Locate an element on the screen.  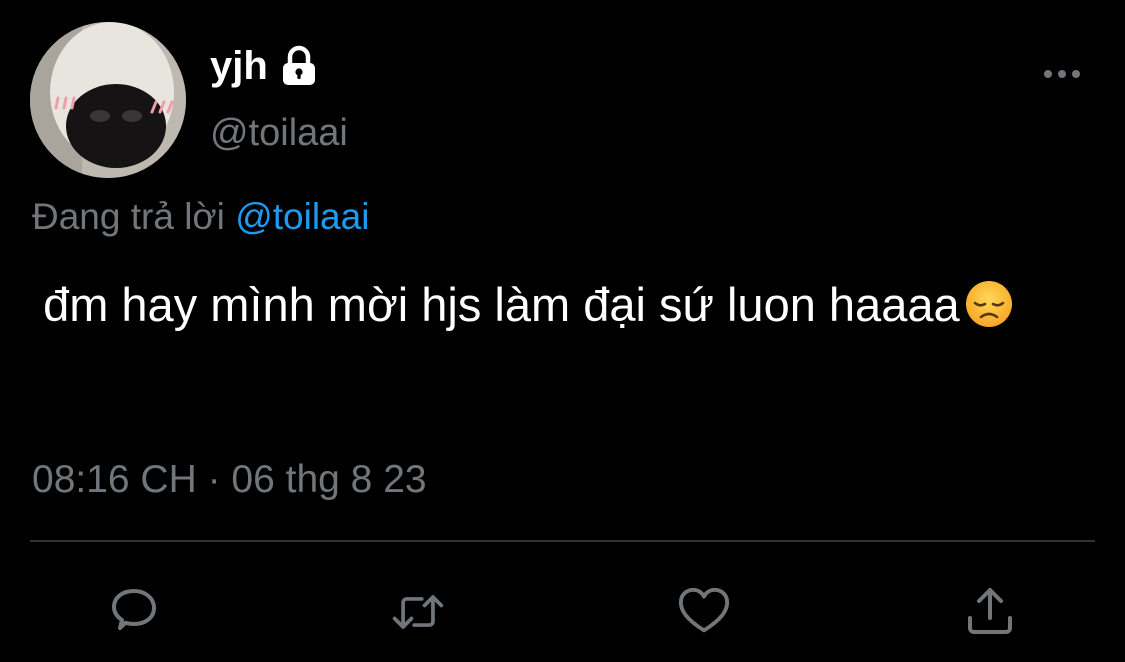
share-icon is located at coordinates (990, 611).